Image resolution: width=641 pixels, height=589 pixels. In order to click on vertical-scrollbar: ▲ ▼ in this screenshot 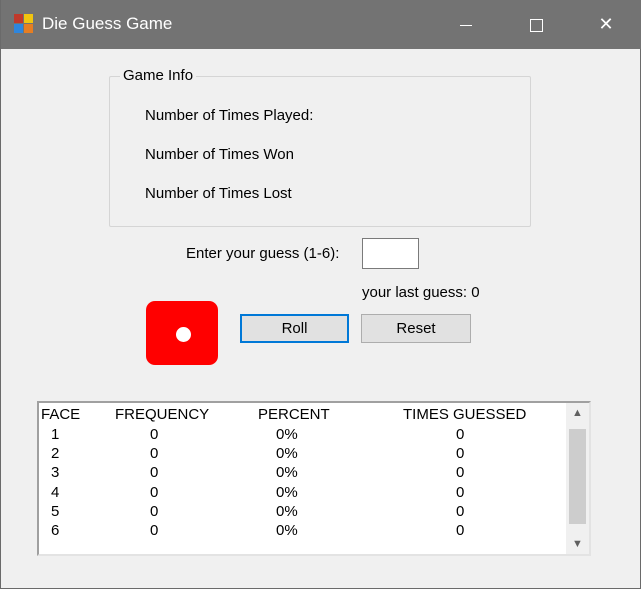, I will do `click(577, 478)`.